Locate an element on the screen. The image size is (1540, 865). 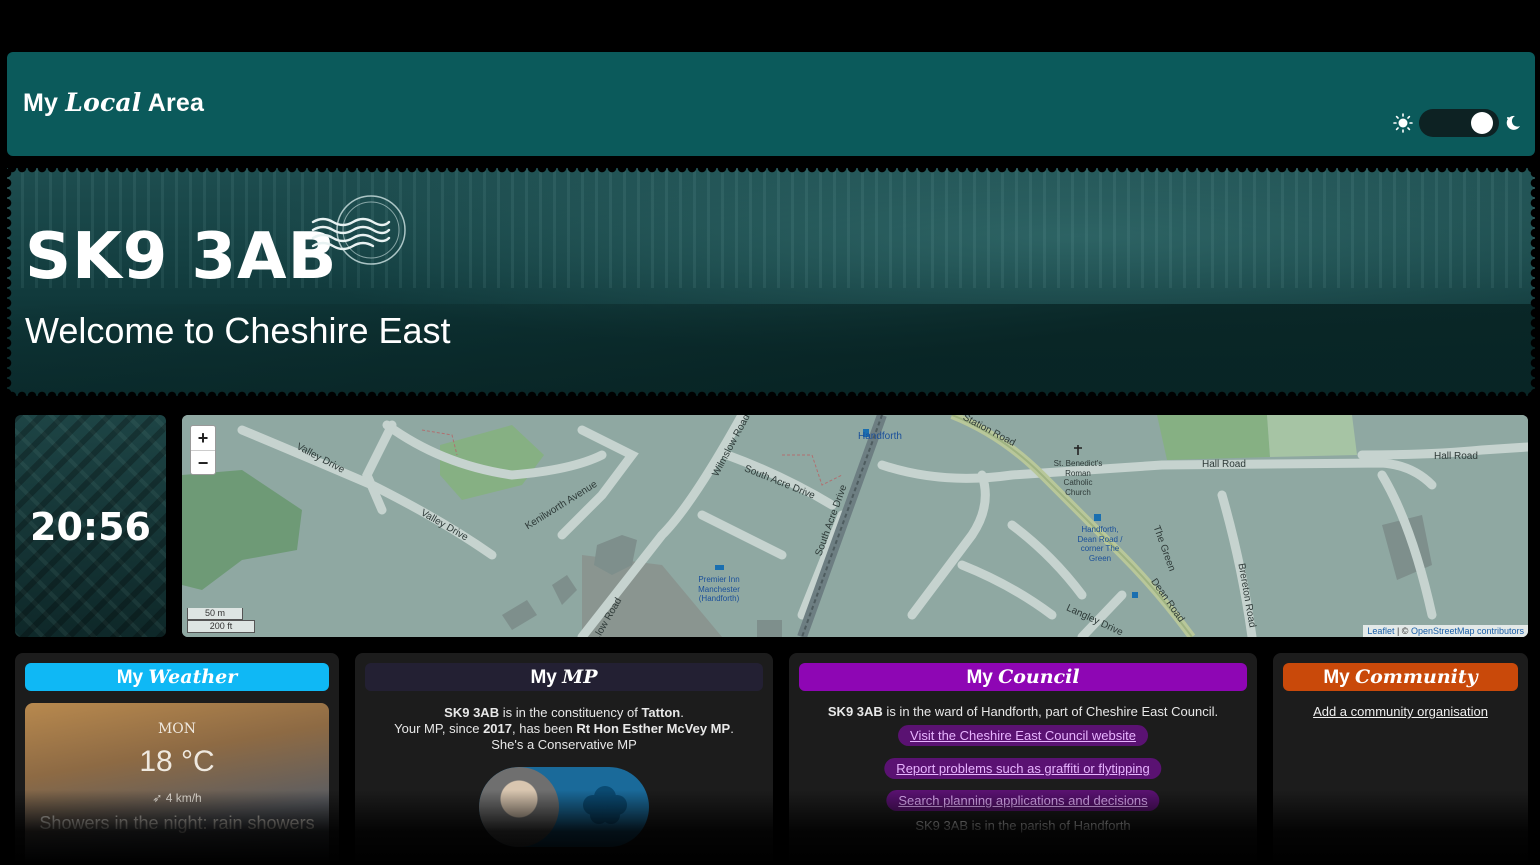
map-scale: 50 m 200 ft is located at coordinates (221, 620).